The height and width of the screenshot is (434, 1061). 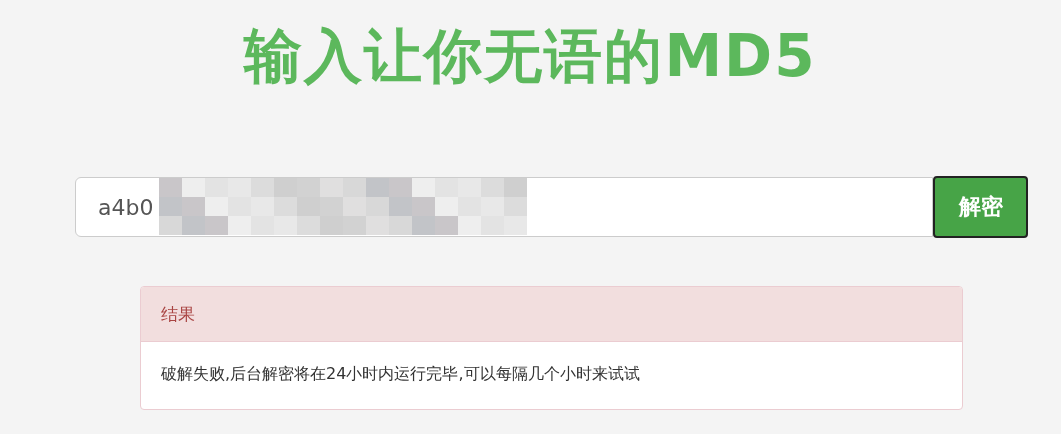 What do you see at coordinates (551, 314) in the screenshot?
I see `panel-heading: 结果` at bounding box center [551, 314].